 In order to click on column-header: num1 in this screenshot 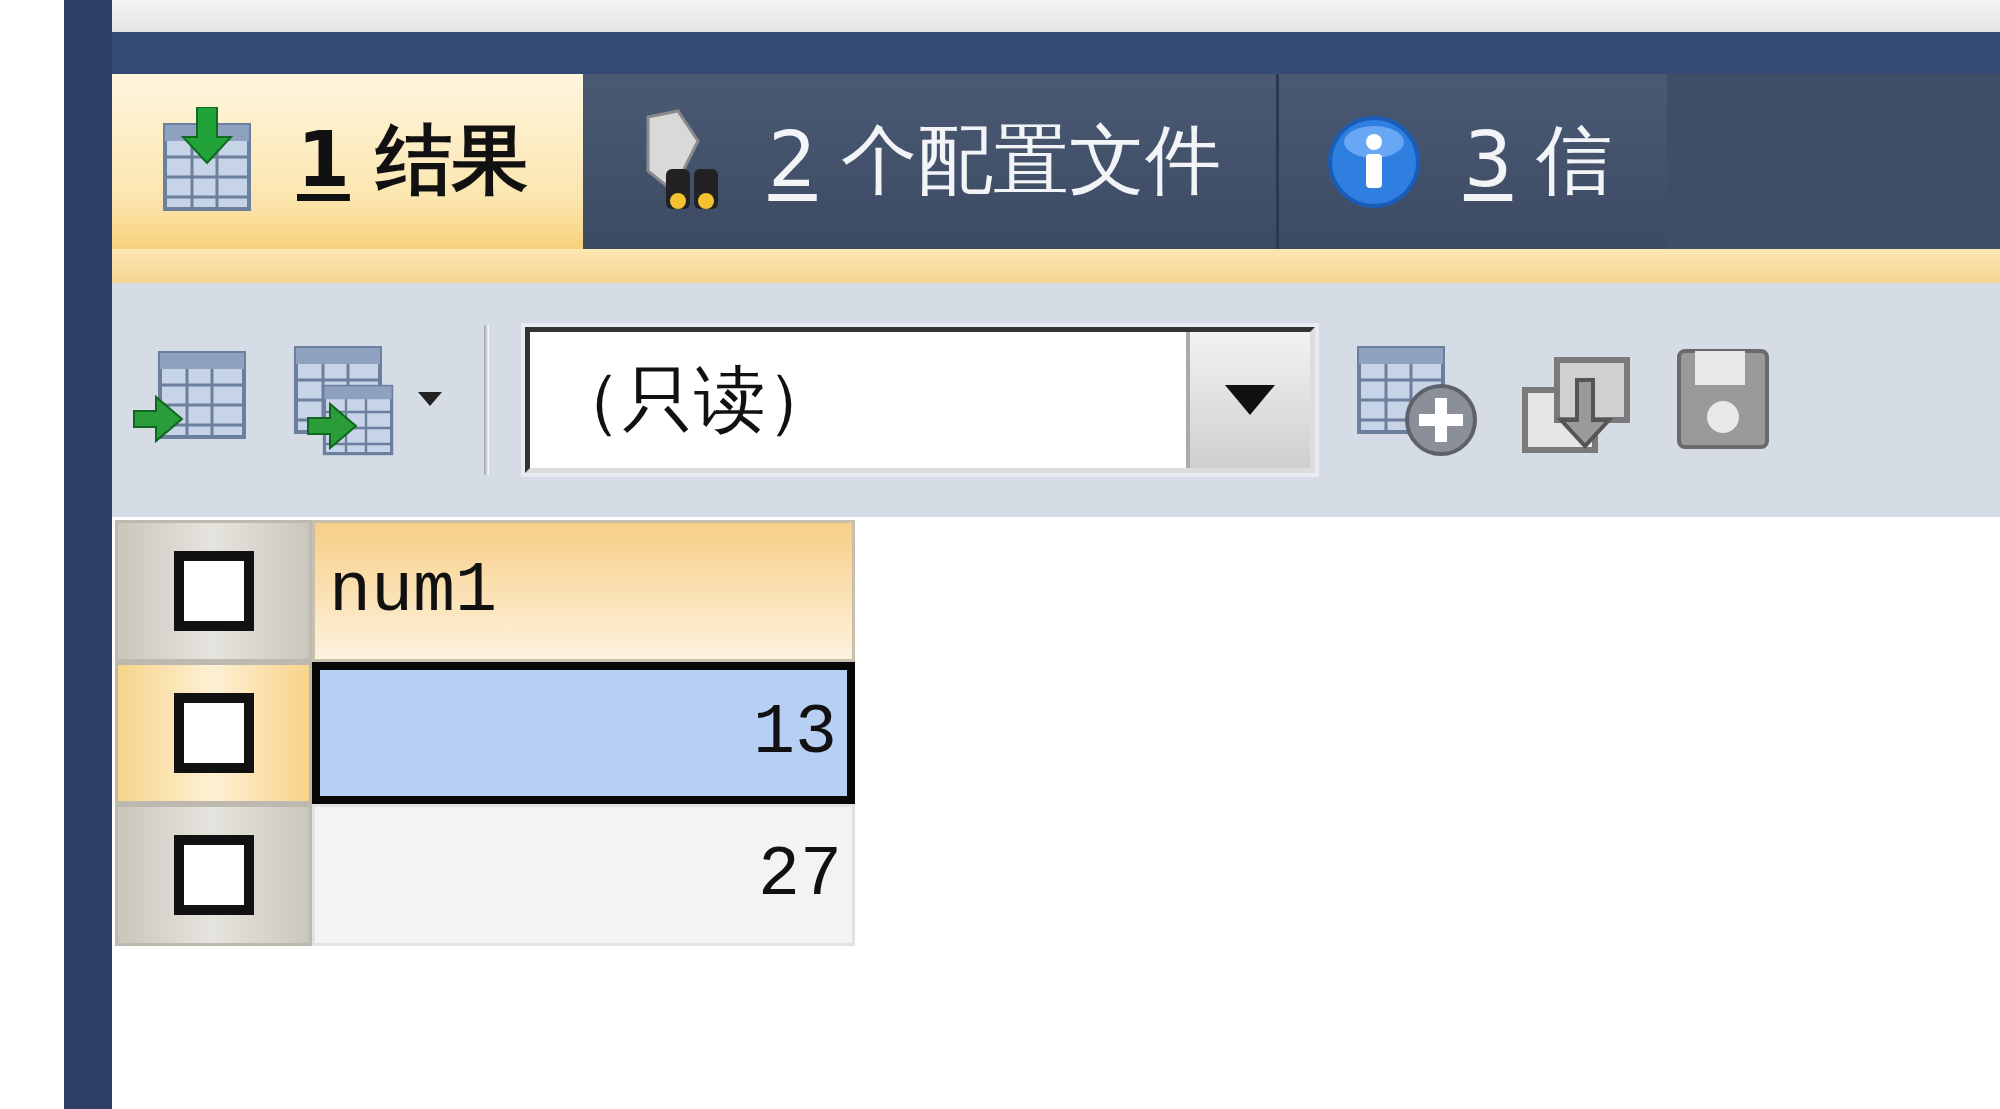, I will do `click(583, 591)`.